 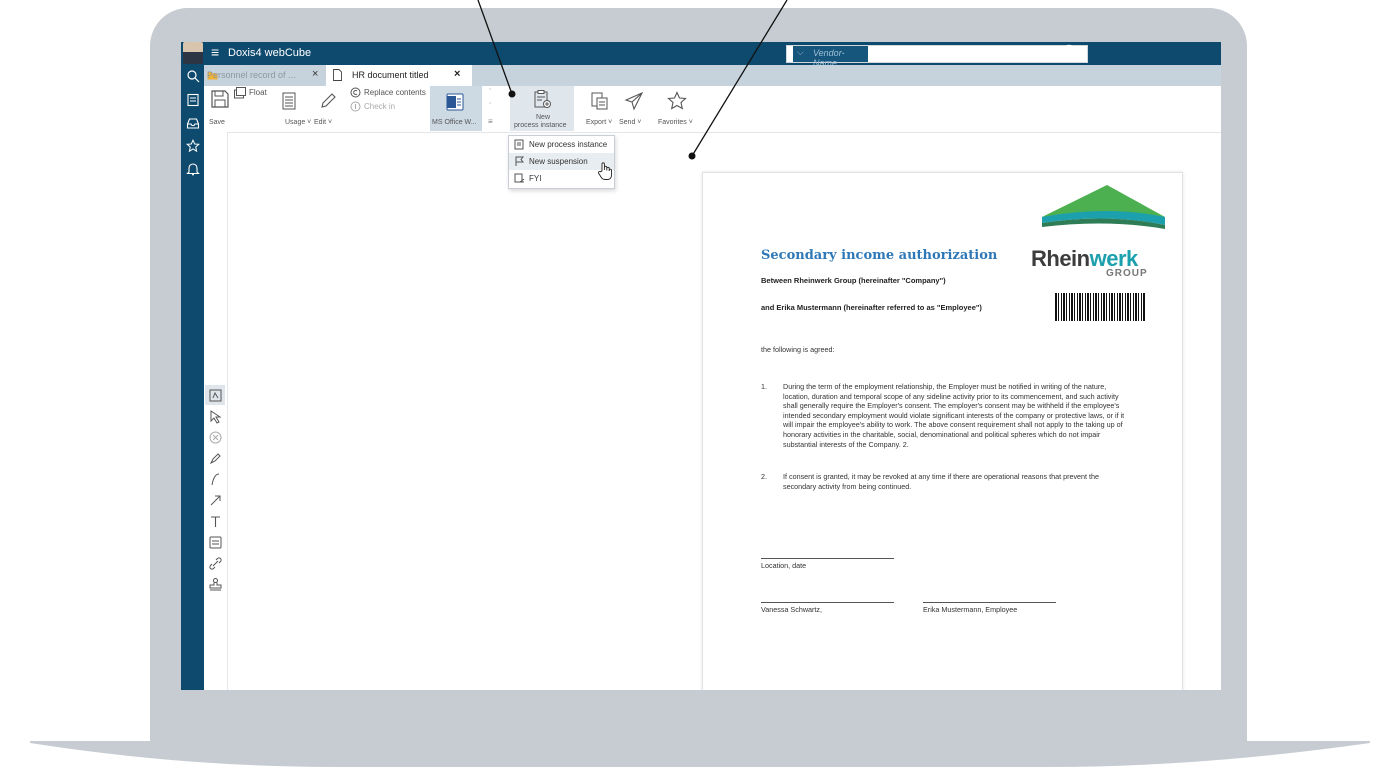 I want to click on callout-lines, so click(x=632, y=80).